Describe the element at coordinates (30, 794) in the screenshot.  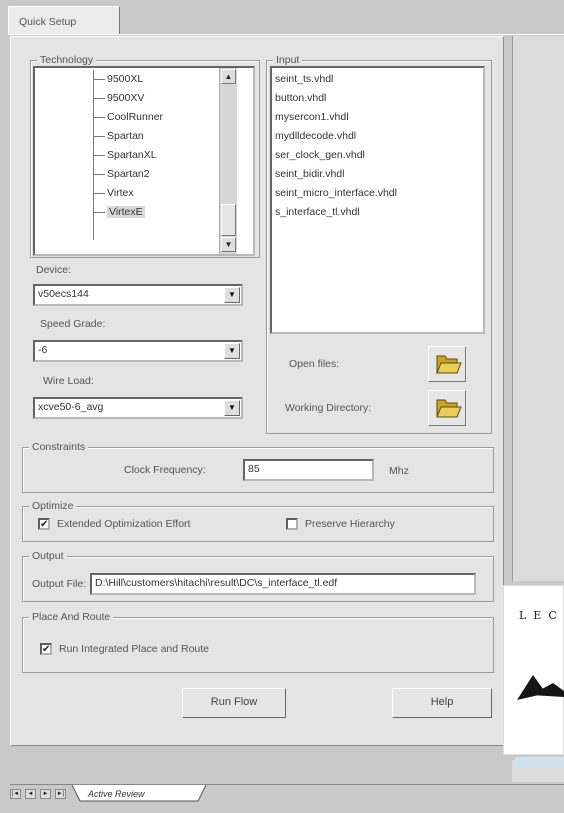
I see `prev-tab-icon: ◄` at that location.